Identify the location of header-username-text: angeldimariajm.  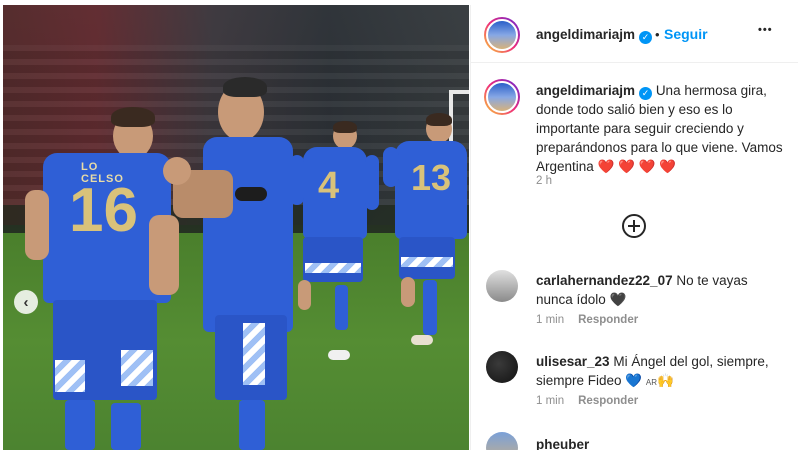
(585, 34).